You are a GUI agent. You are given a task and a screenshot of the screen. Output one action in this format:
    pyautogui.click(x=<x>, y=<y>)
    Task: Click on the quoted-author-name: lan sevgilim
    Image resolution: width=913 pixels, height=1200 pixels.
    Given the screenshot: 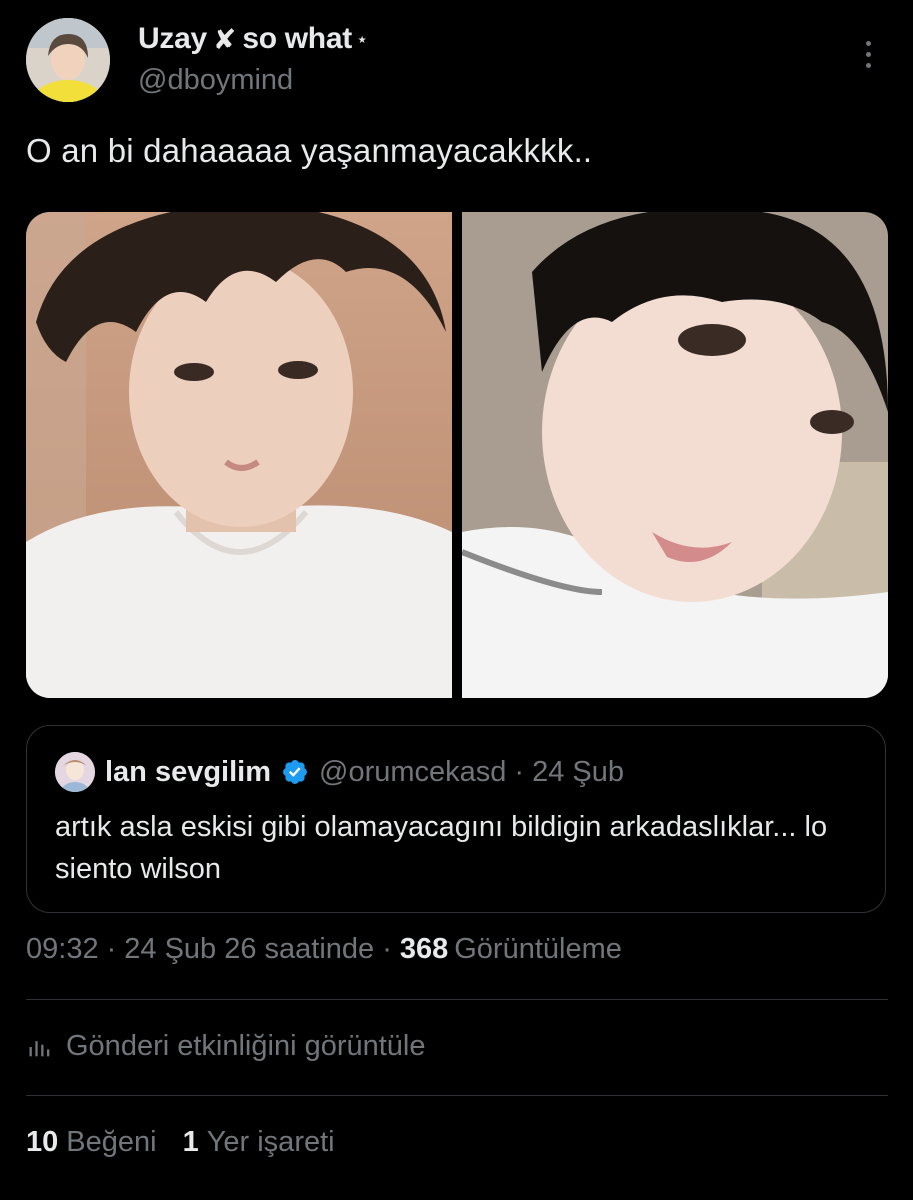 What is the action you would take?
    pyautogui.click(x=188, y=772)
    